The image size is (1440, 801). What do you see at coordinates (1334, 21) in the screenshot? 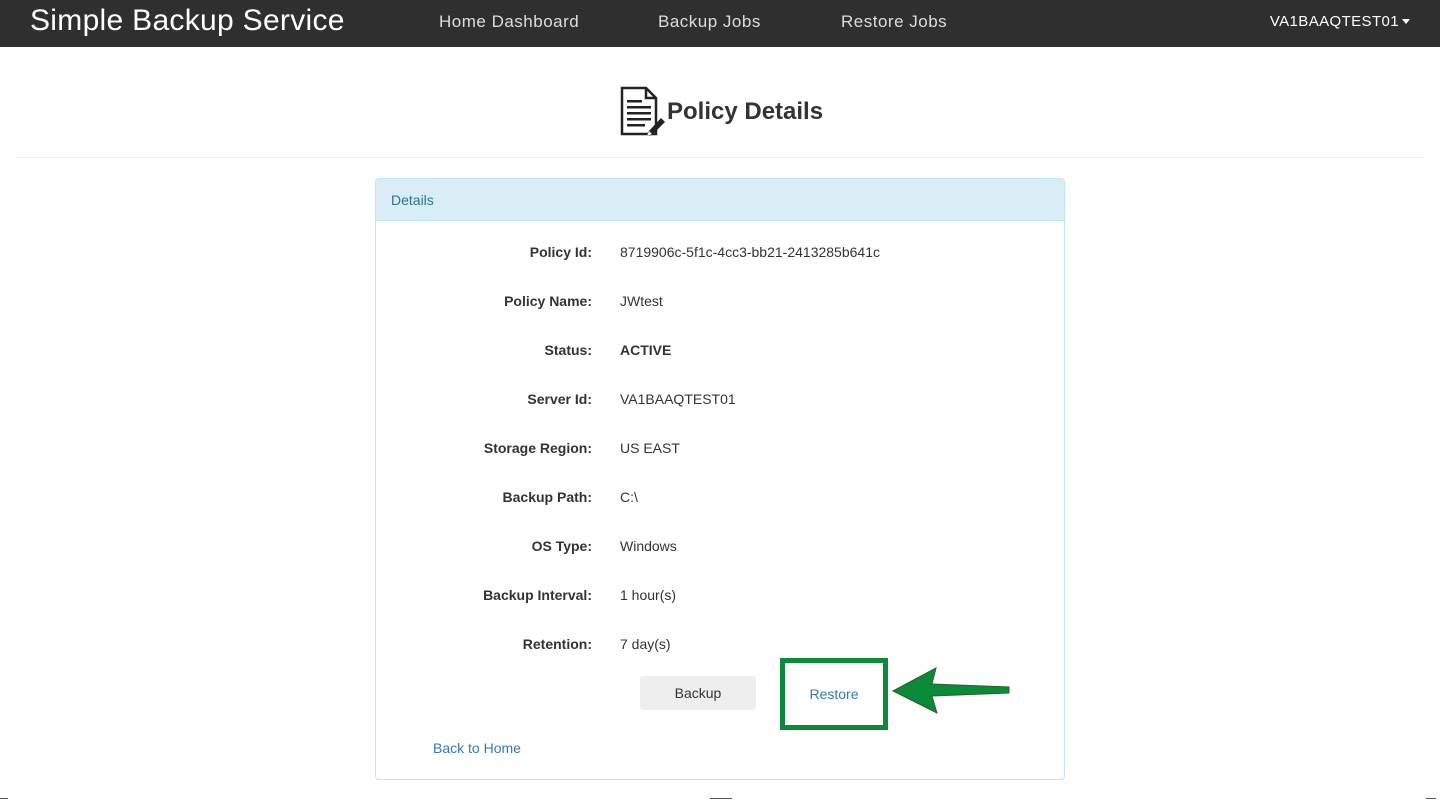
I see `user-menu-label: VA1BAAQTEST01` at bounding box center [1334, 21].